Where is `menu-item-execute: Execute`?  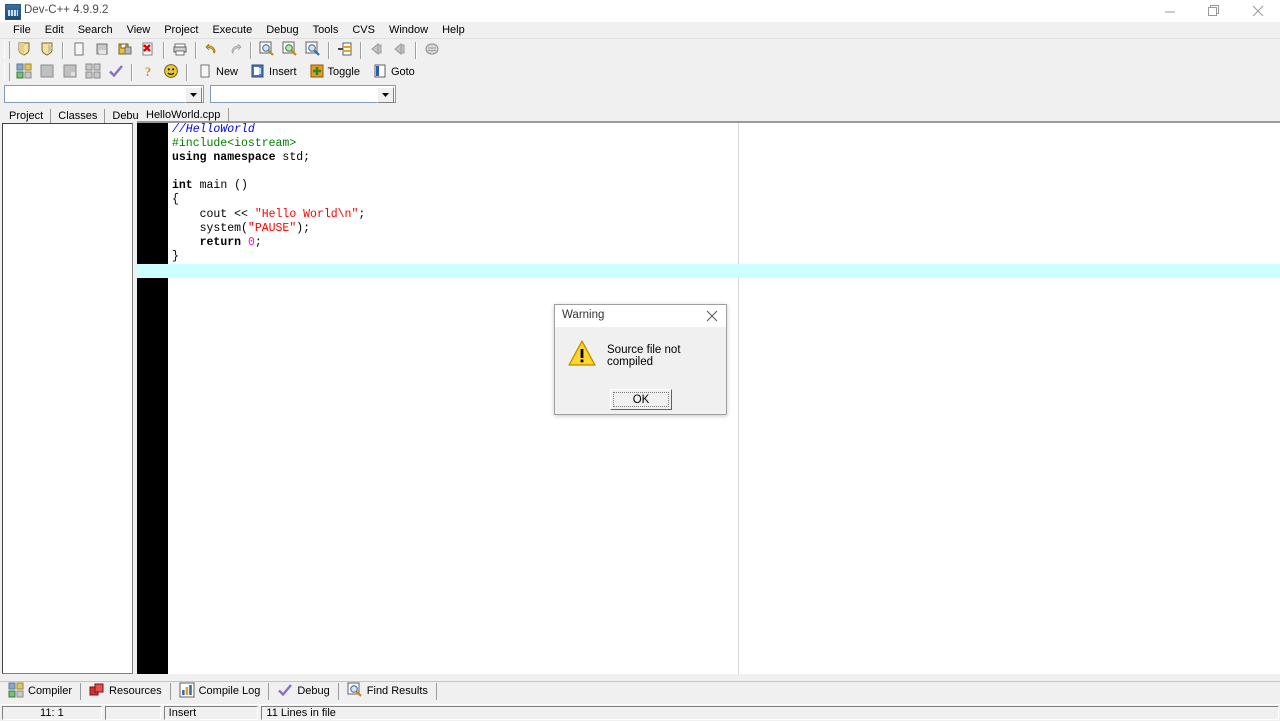
menu-item-execute: Execute is located at coordinates (232, 30).